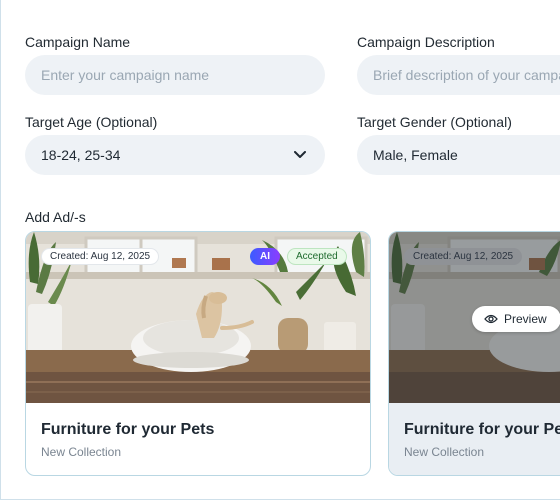  I want to click on ai-badge: AI, so click(265, 256).